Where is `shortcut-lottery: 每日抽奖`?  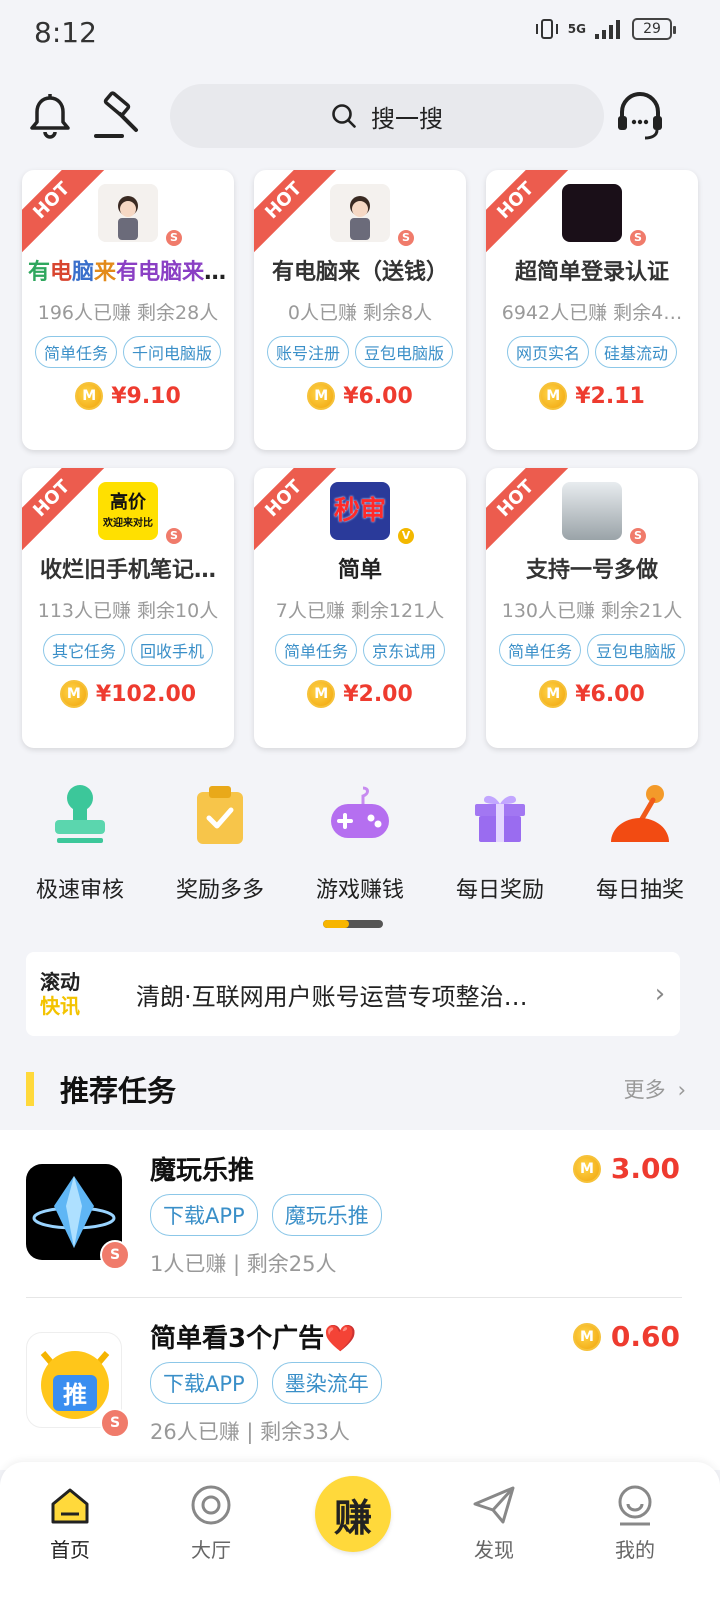
shortcut-lottery: 每日抽奖 is located at coordinates (640, 842).